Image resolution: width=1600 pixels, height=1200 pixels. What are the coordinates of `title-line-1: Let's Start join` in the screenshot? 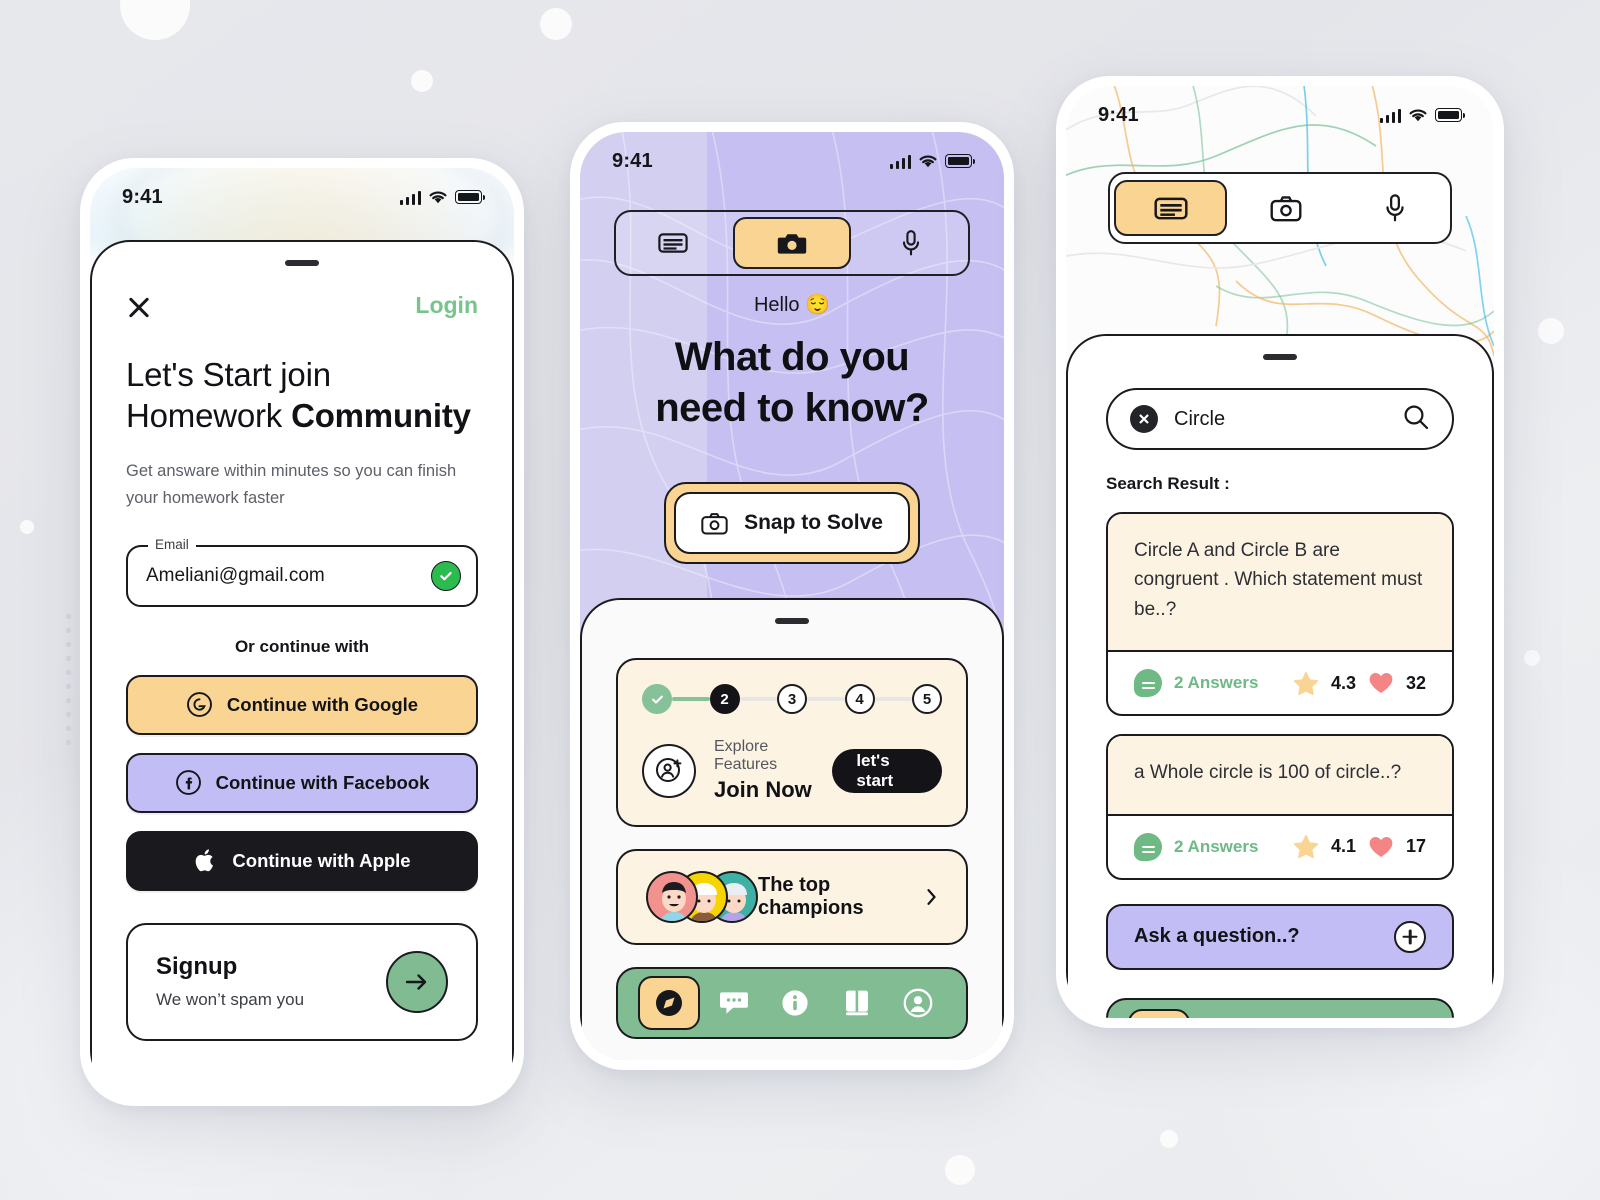 It's located at (228, 374).